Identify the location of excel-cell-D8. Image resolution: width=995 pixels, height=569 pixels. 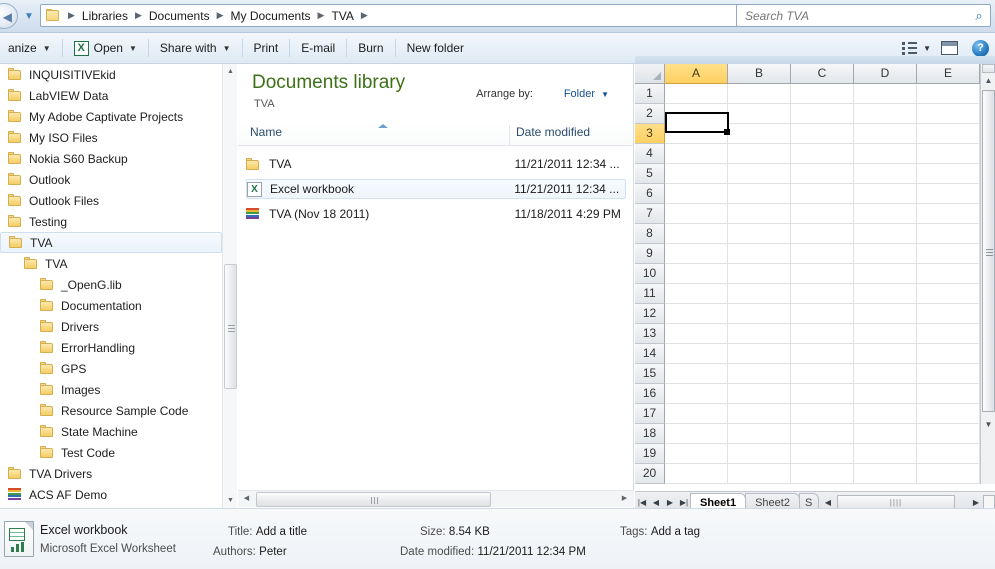
(885, 234).